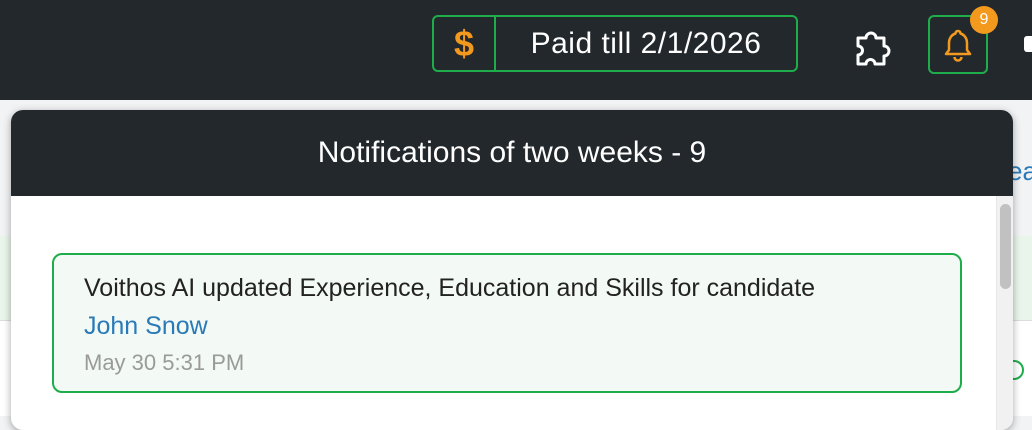  I want to click on dollar-icon: $, so click(465, 43).